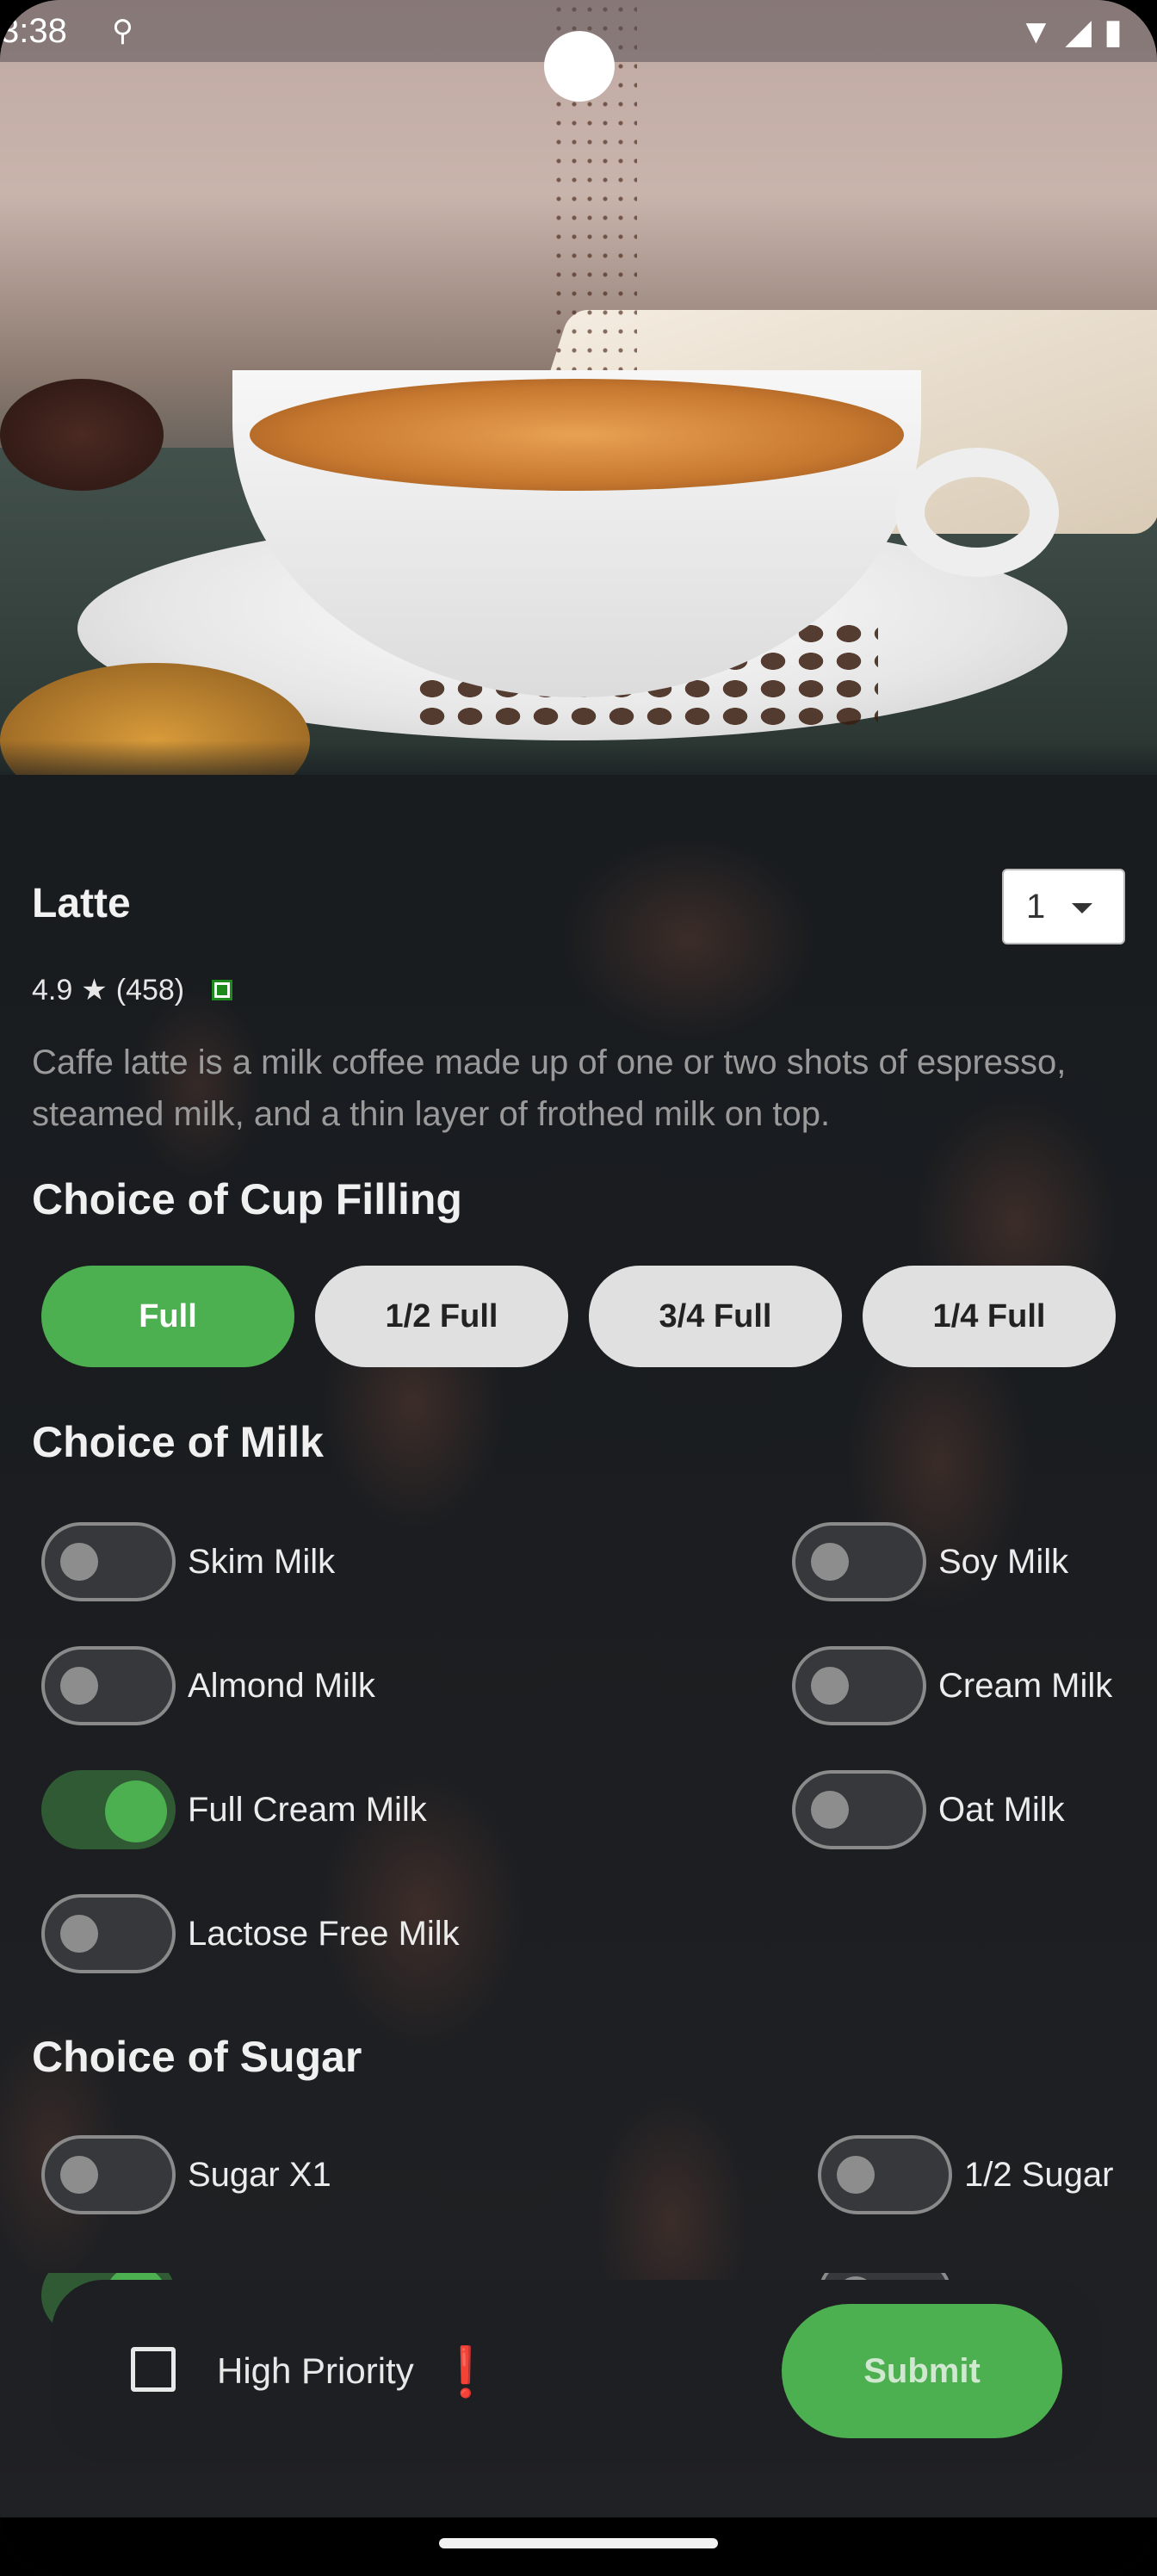 This screenshot has width=1157, height=2576. Describe the element at coordinates (108, 1561) in the screenshot. I see `skim-milk-toggle` at that location.